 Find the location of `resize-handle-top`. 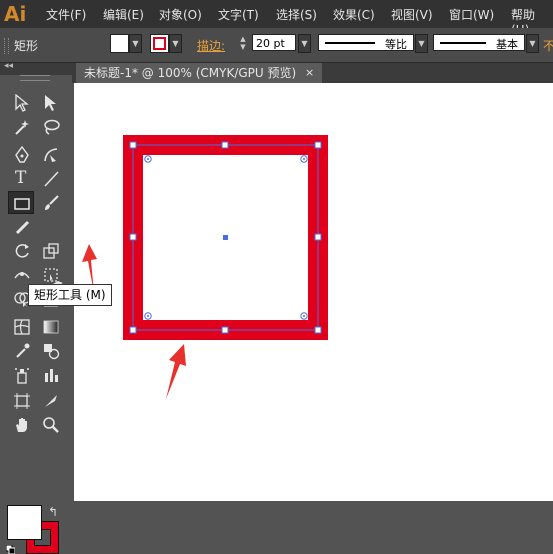

resize-handle-top is located at coordinates (225, 145).